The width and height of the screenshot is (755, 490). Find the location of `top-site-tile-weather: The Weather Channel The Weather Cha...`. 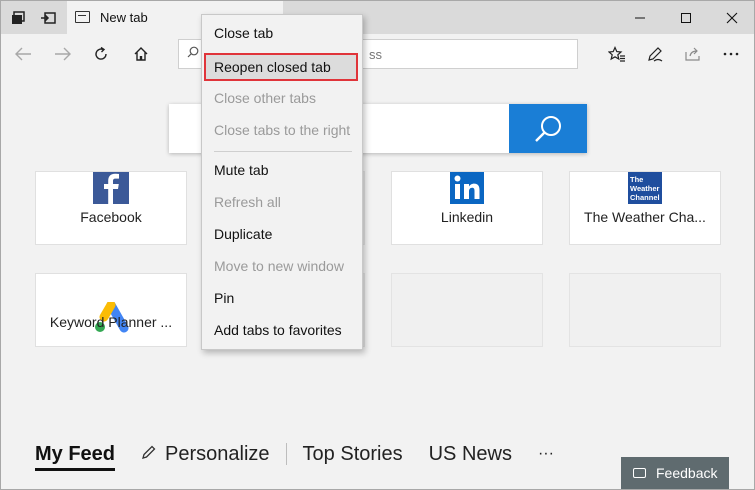

top-site-tile-weather: The Weather Channel The Weather Cha... is located at coordinates (645, 208).